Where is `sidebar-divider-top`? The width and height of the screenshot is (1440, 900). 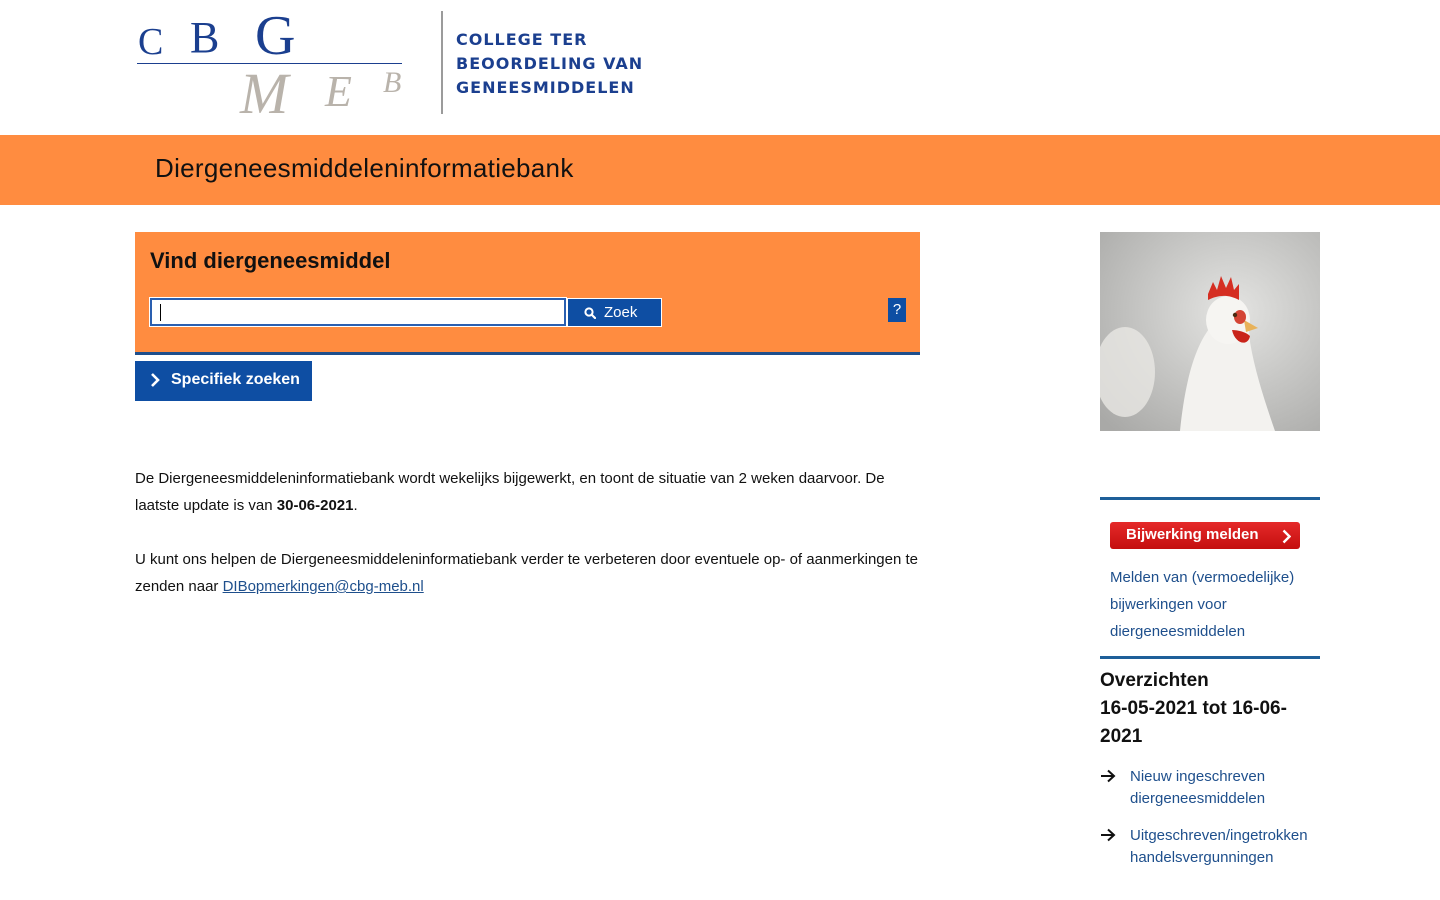
sidebar-divider-top is located at coordinates (1210, 498).